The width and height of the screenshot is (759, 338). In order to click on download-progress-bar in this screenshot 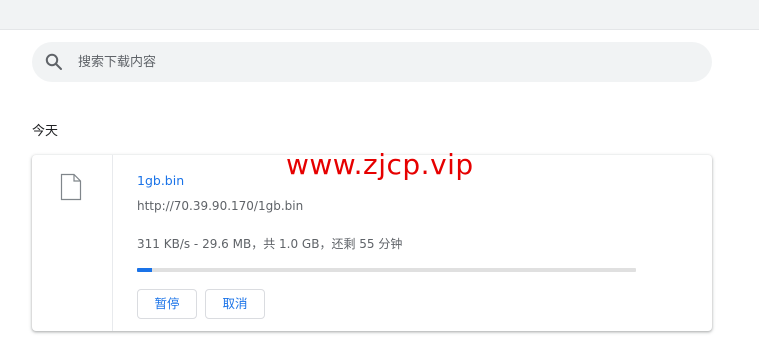, I will do `click(386, 270)`.